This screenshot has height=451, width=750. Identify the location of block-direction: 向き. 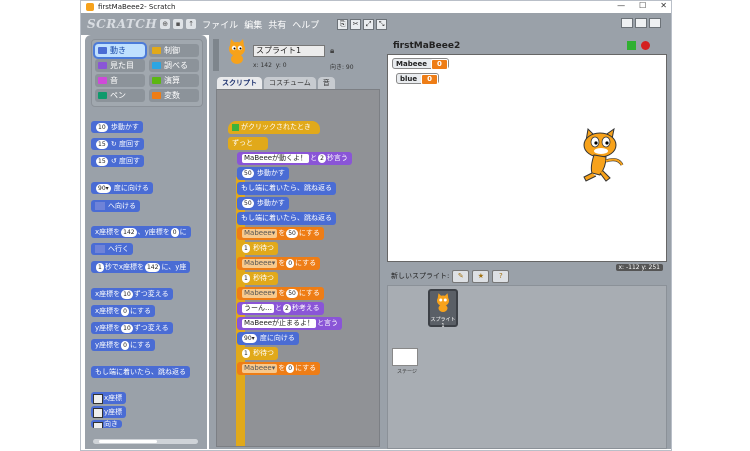
(106, 424).